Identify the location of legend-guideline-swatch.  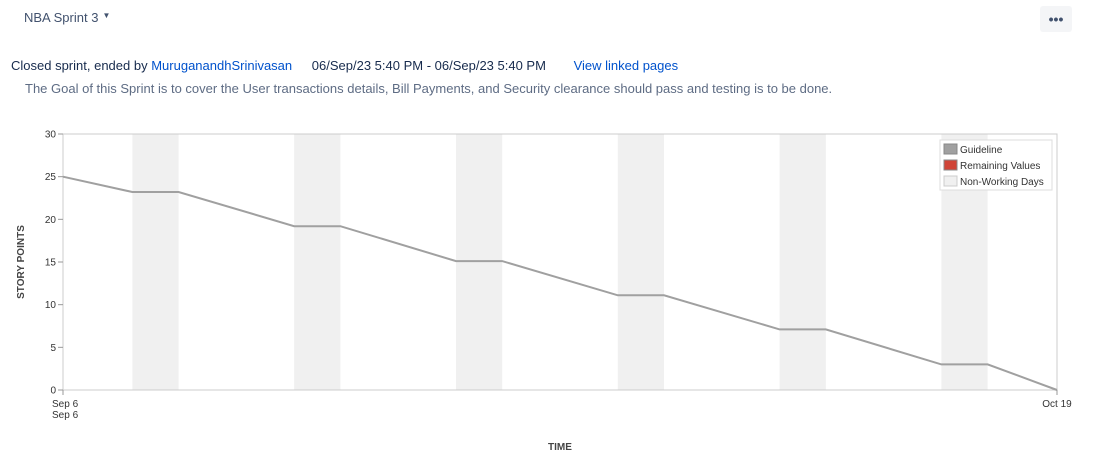
(950, 149).